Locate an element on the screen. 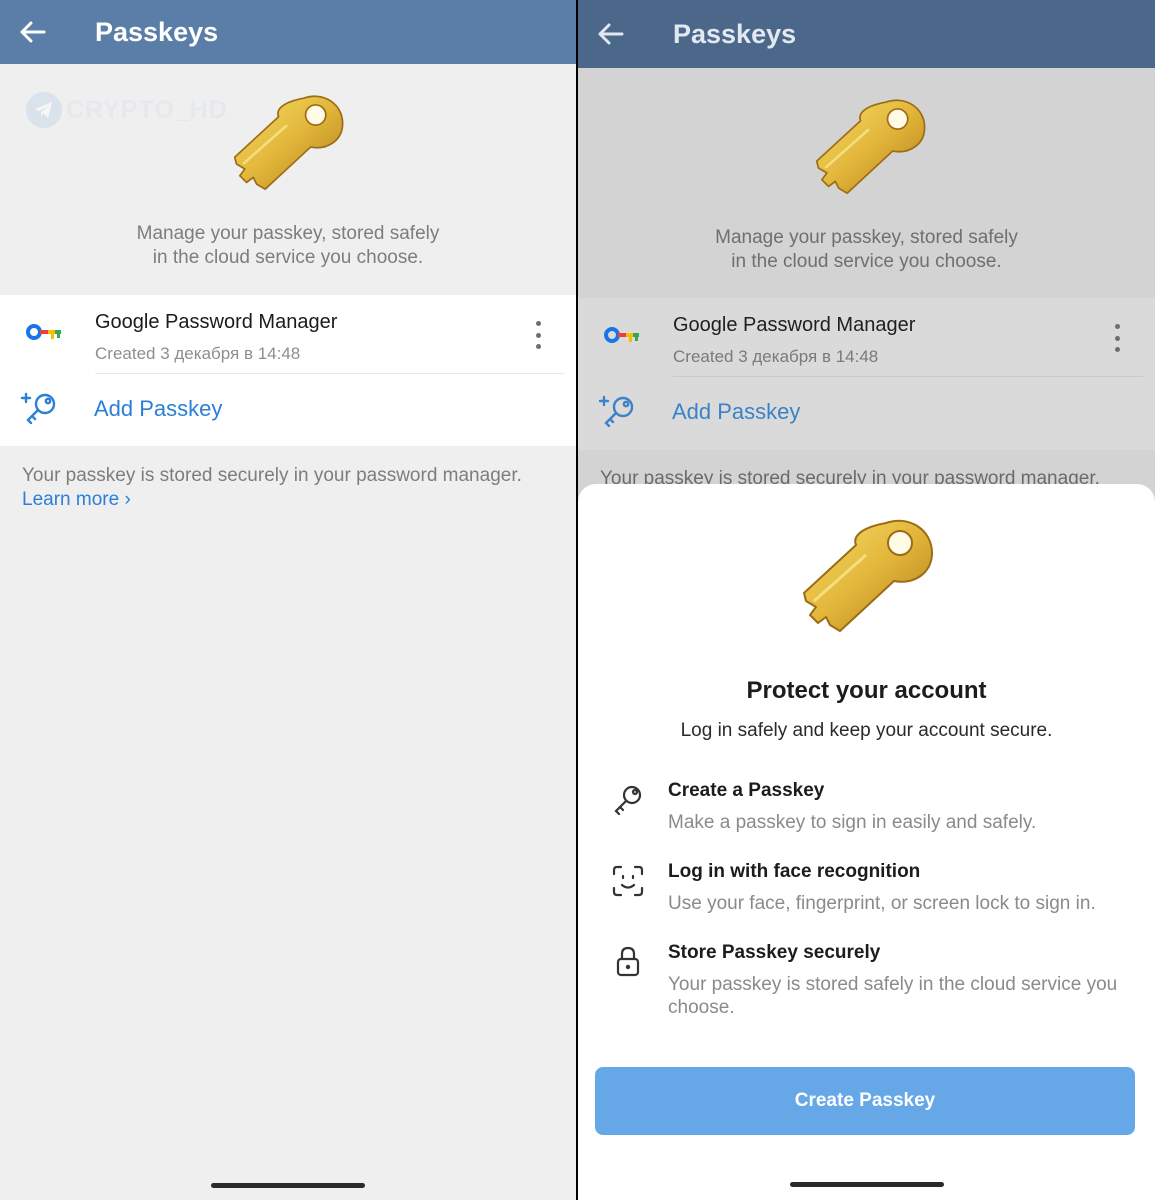  feature-title: Log in with face recognition is located at coordinates (794, 871).